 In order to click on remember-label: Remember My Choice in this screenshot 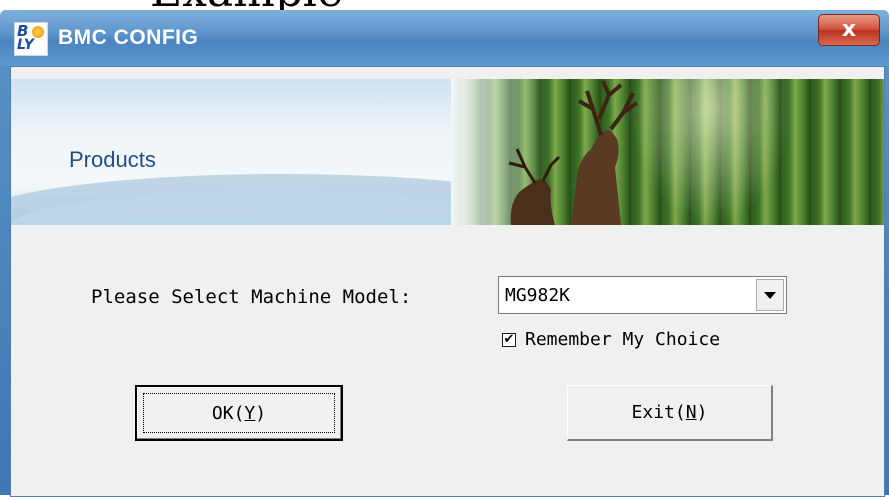, I will do `click(622, 339)`.